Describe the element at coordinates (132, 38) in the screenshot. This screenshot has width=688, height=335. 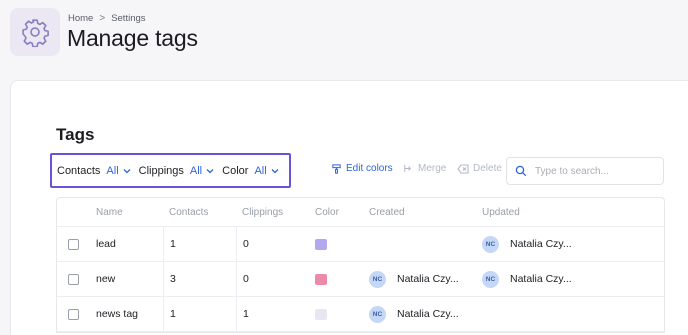
I see `page-title: Manage tags` at that location.